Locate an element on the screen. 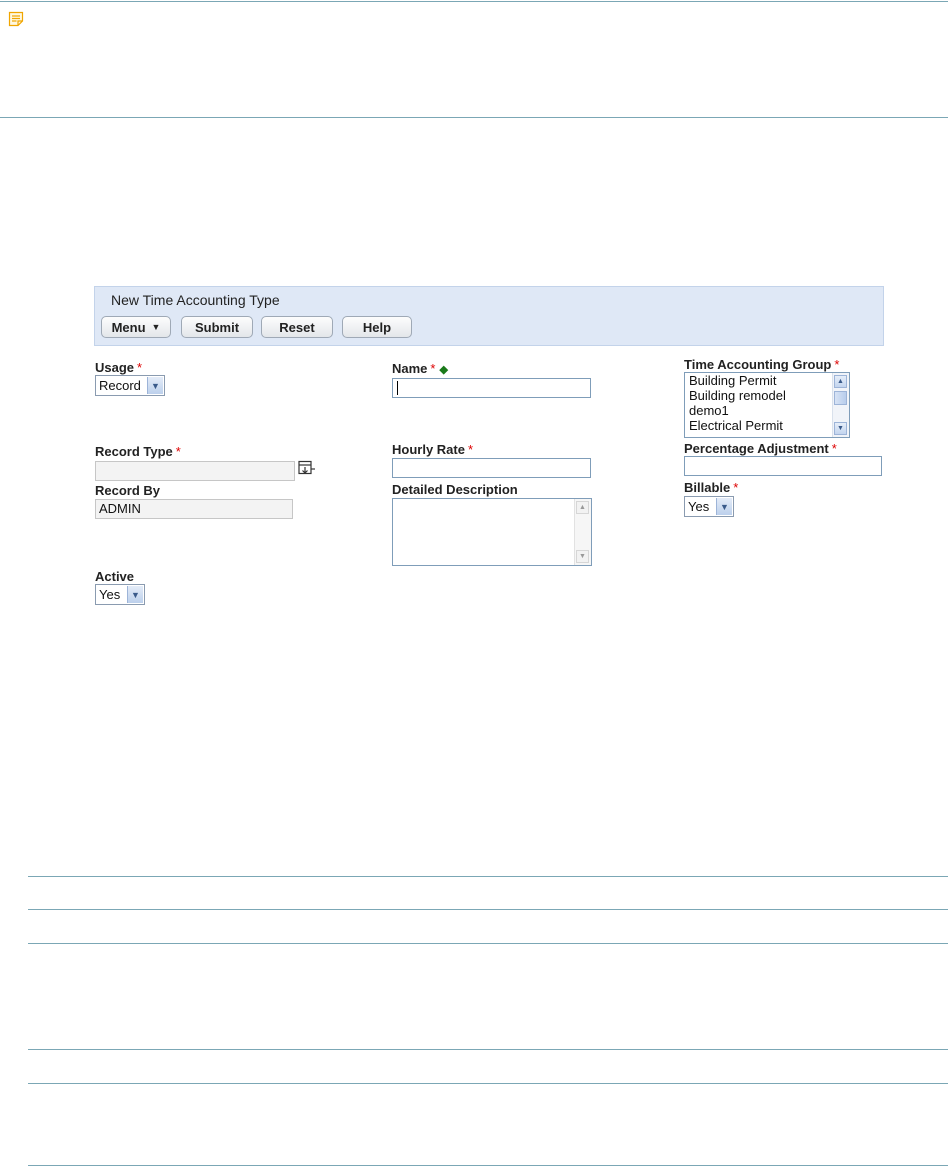 The width and height of the screenshot is (948, 1167). help-button: Help is located at coordinates (377, 327).